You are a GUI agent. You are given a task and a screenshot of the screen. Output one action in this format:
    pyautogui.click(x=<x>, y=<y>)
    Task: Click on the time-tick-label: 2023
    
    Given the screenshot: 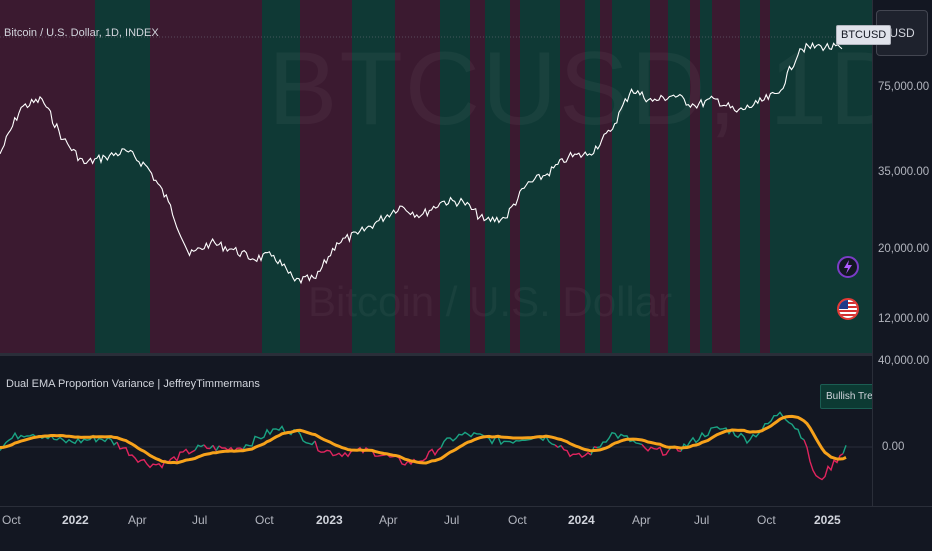 What is the action you would take?
    pyautogui.click(x=329, y=520)
    